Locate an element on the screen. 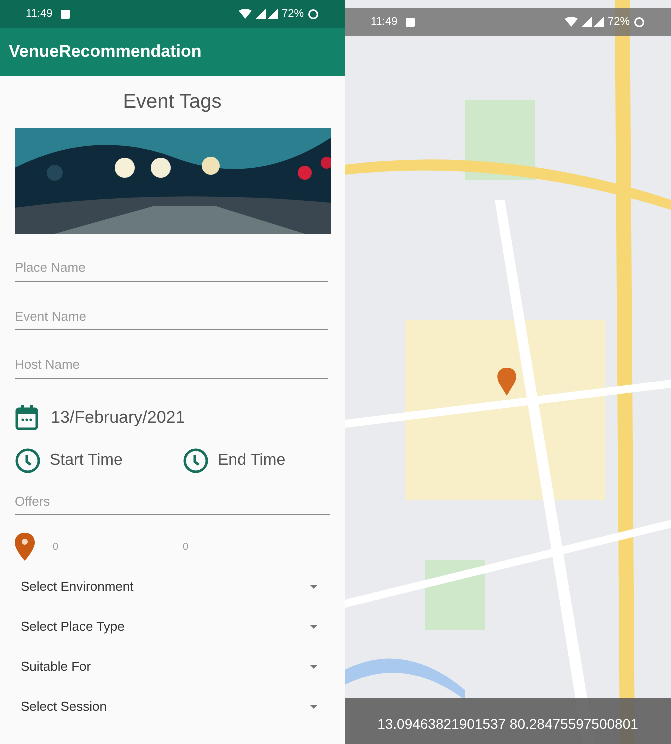 This screenshot has height=744, width=671. dropdown: Select Place Type is located at coordinates (172, 627).